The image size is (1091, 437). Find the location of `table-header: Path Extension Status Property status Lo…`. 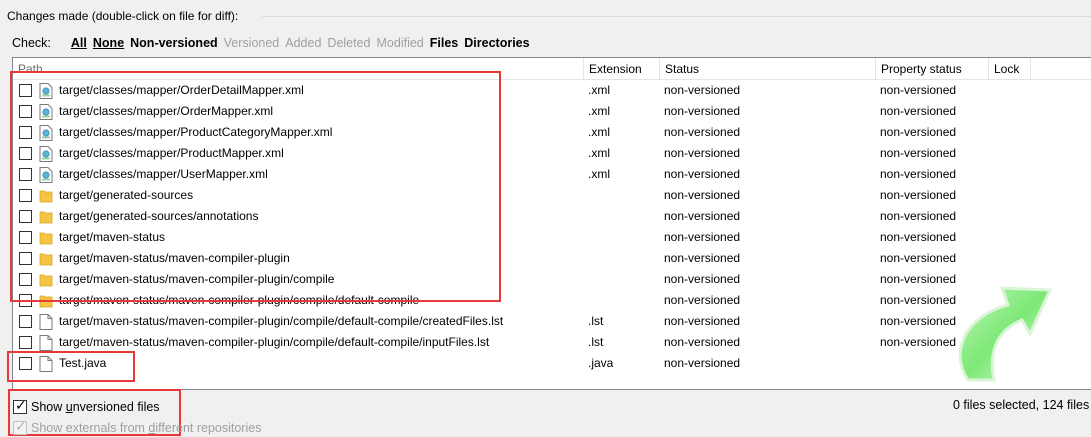

table-header: Path Extension Status Property status Lo… is located at coordinates (552, 69).